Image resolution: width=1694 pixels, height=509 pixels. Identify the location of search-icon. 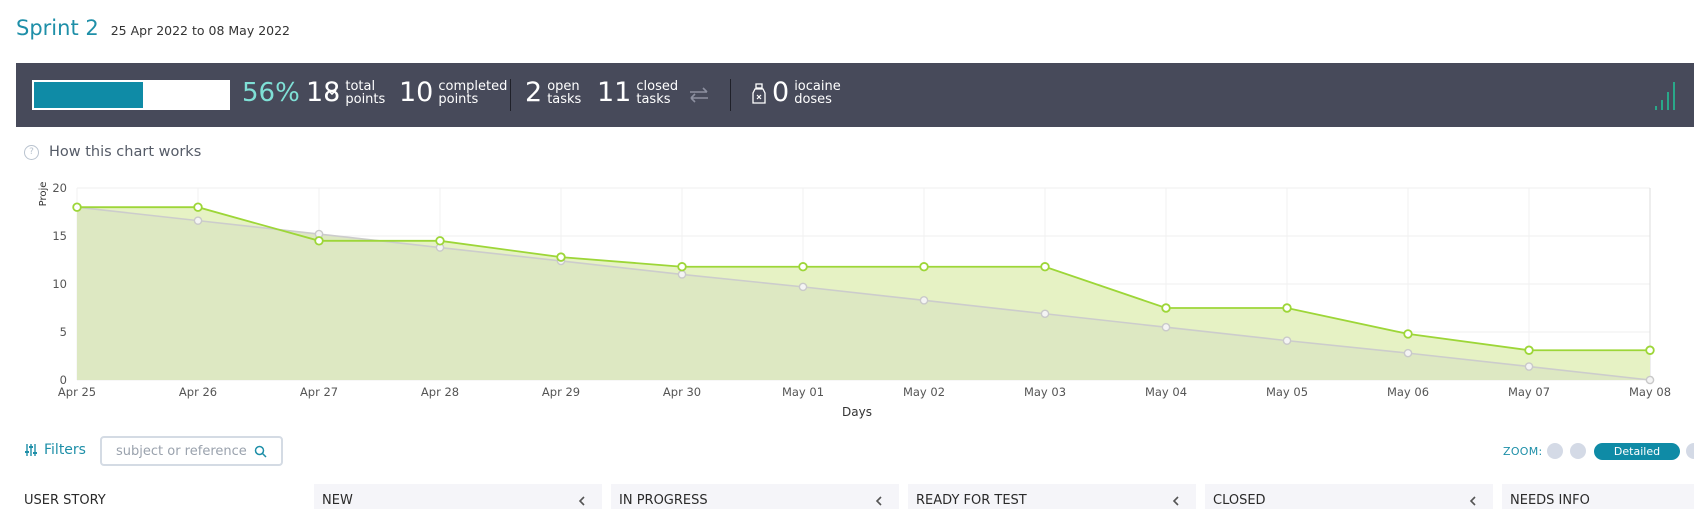
(260, 451).